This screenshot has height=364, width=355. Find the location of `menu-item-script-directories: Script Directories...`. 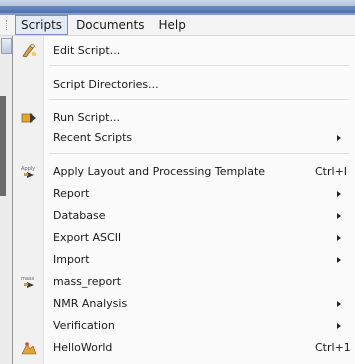

menu-item-script-directories: Script Directories... is located at coordinates (184, 85).